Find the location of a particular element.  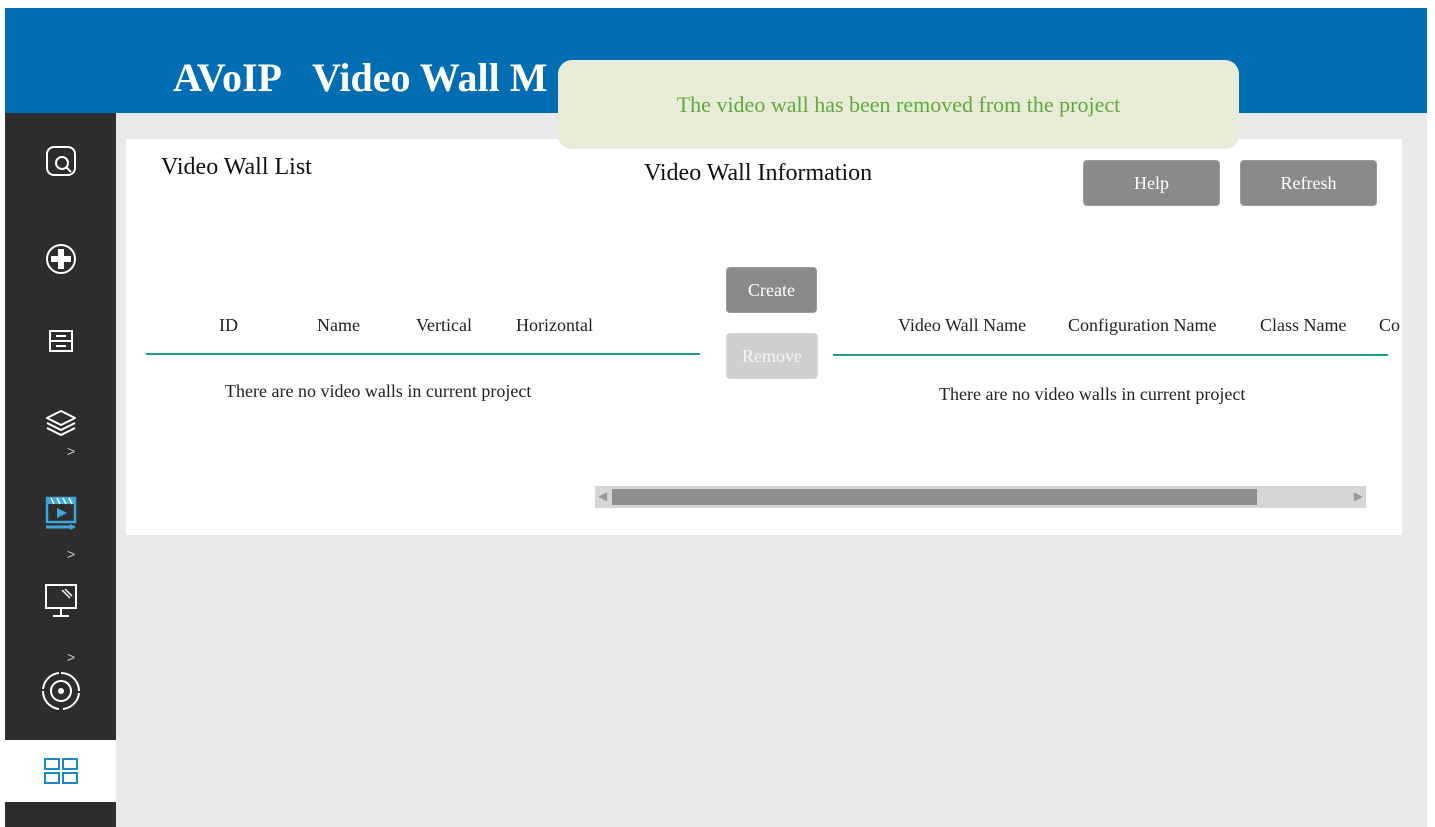

app-title-part1: AVoIP is located at coordinates (227, 77).